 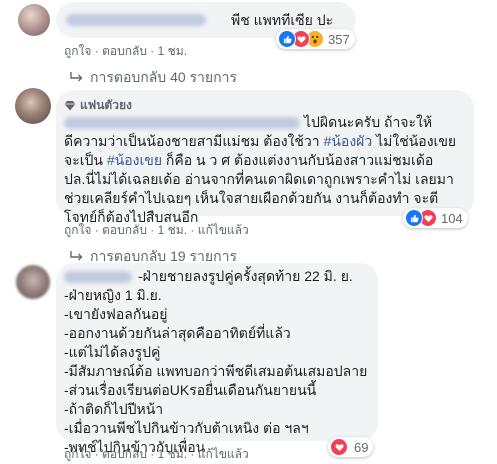 I want to click on love-reaction-icon, so click(x=339, y=447).